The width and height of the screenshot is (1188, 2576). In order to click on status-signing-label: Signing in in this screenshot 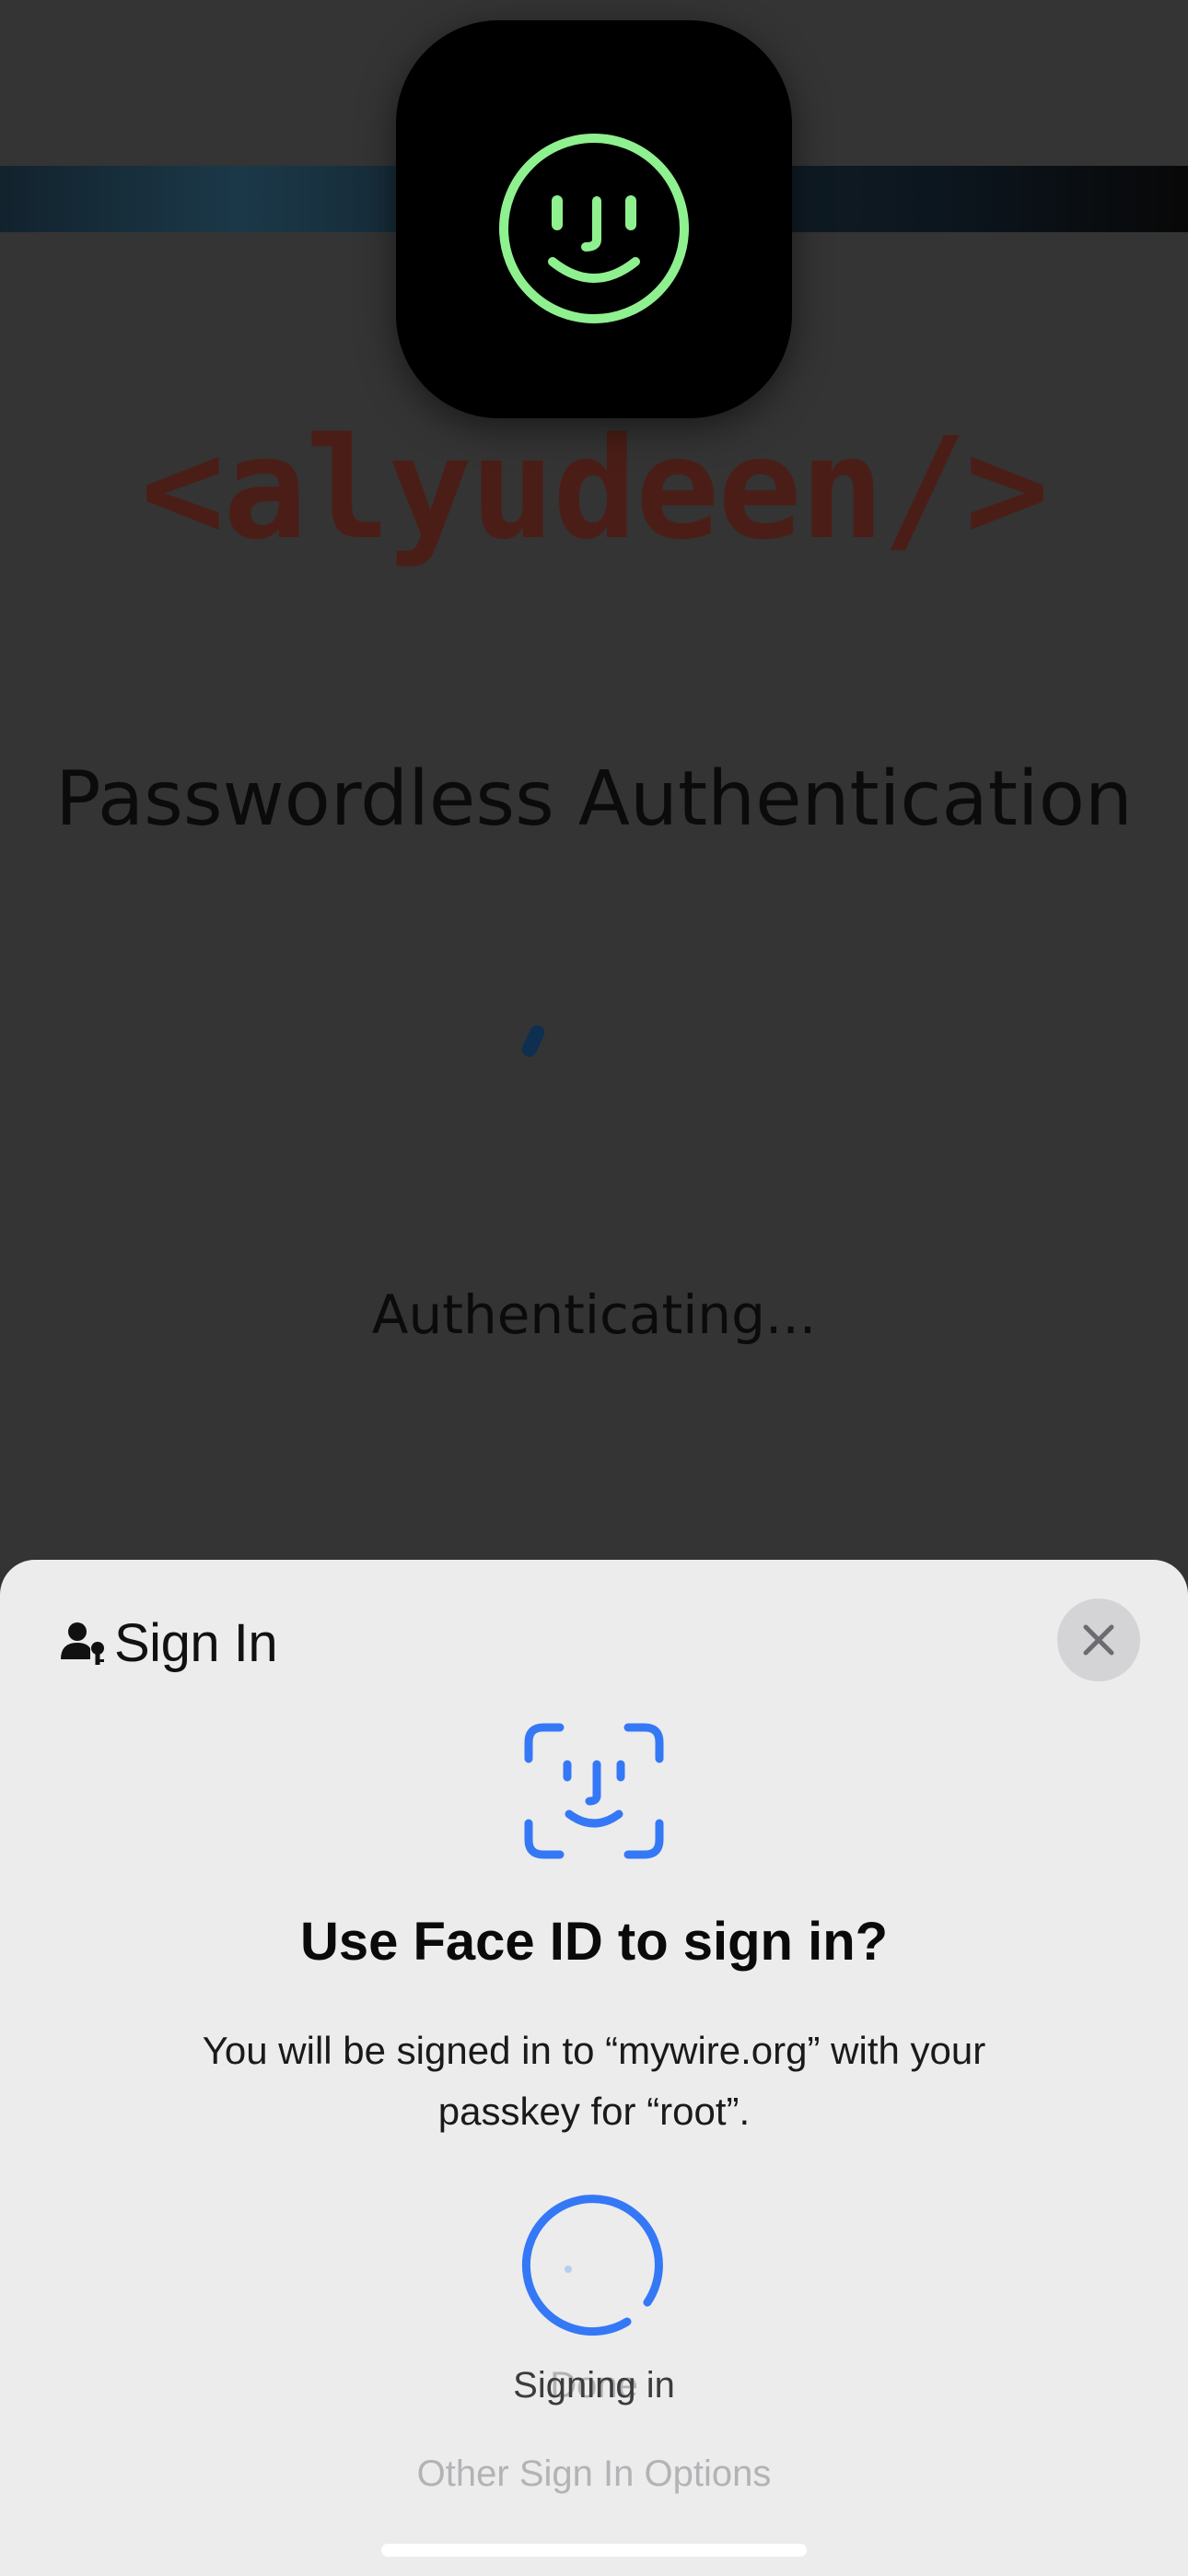, I will do `click(594, 2385)`.